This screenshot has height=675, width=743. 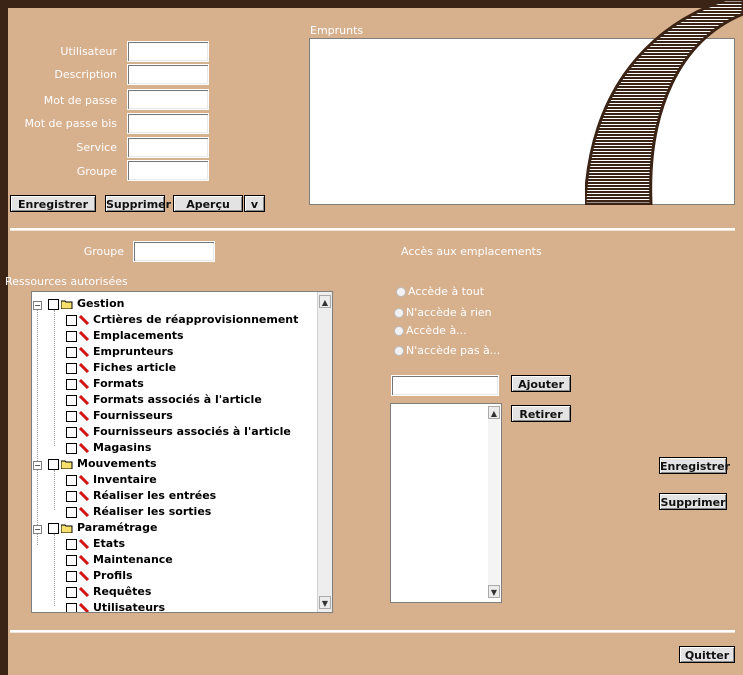 I want to click on tree-folder-gestion: Gestion, so click(x=86, y=304).